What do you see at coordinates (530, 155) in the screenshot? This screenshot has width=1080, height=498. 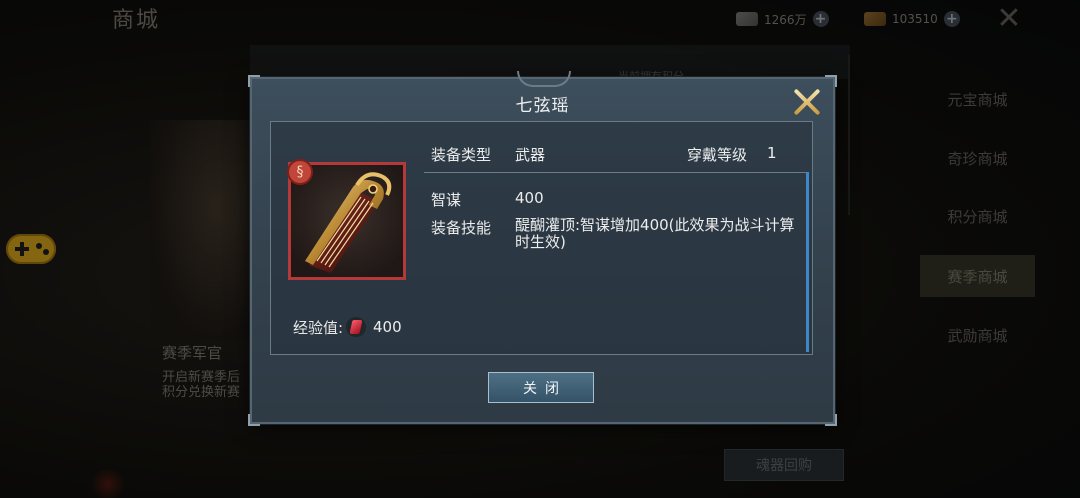 I see `equip-type-value: 武器` at bounding box center [530, 155].